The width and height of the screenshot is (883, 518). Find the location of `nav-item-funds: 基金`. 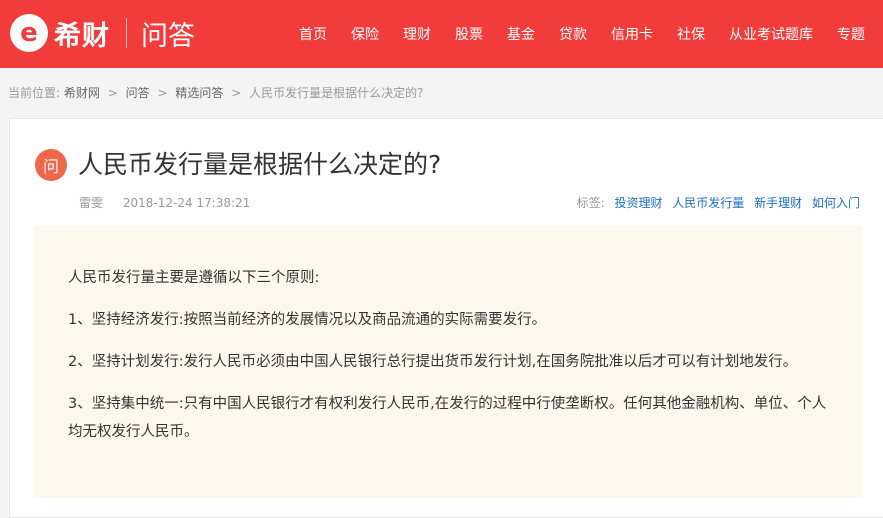

nav-item-funds: 基金 is located at coordinates (521, 34).